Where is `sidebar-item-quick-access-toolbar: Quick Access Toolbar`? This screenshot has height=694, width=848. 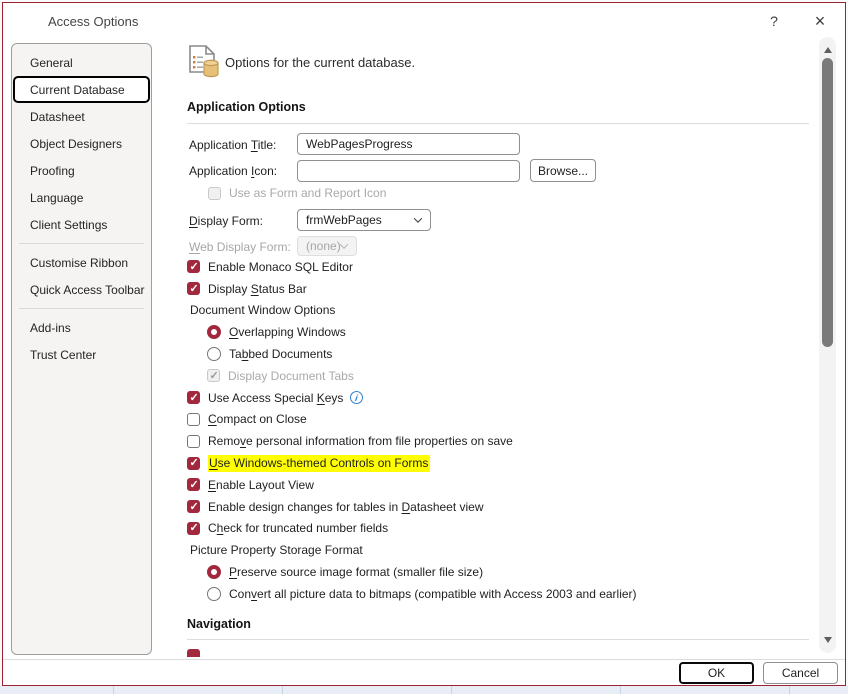
sidebar-item-quick-access-toolbar: Quick Access Toolbar is located at coordinates (81, 289).